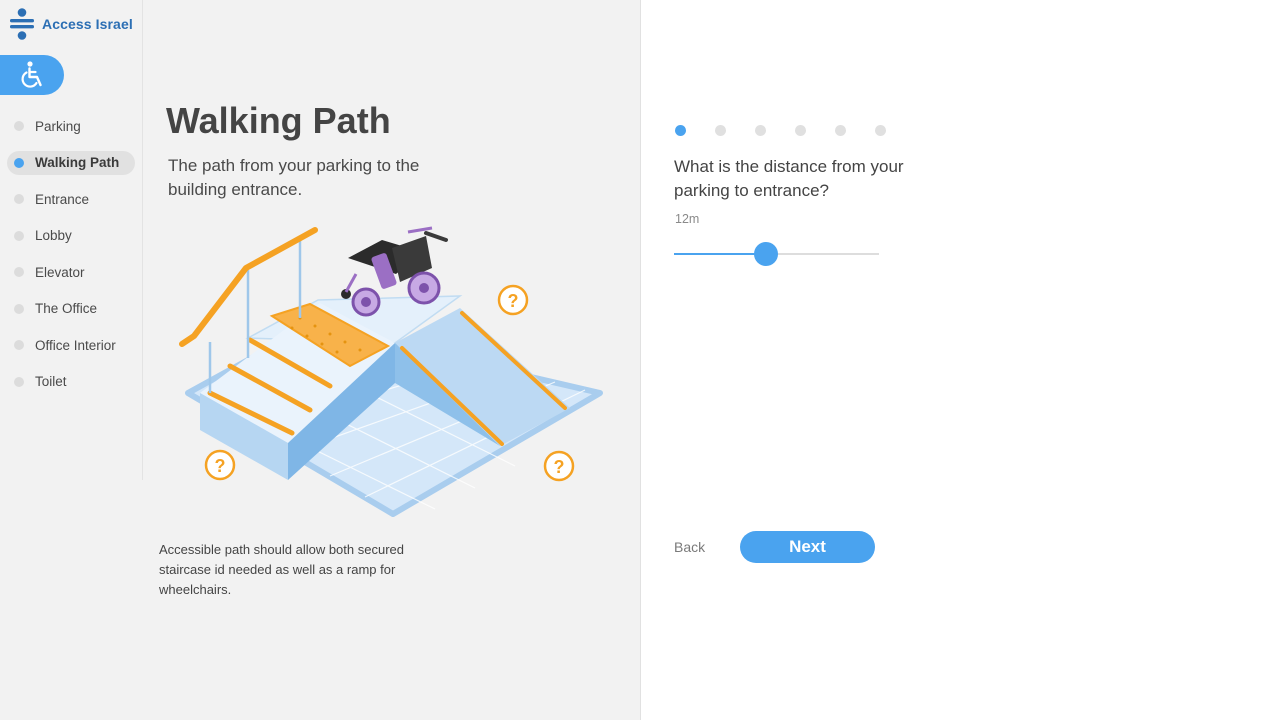  I want to click on sidebar-item-walking-path: Walking Path, so click(71, 162).